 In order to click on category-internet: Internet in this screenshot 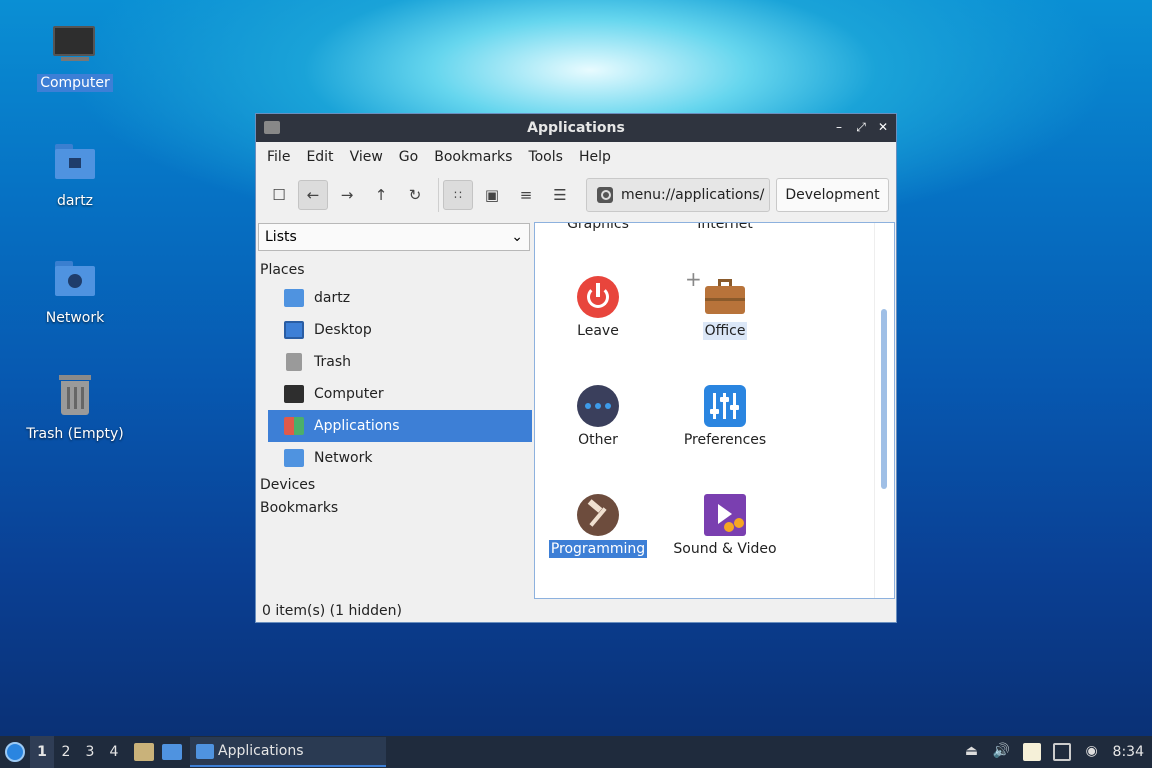, I will do `click(725, 227)`.